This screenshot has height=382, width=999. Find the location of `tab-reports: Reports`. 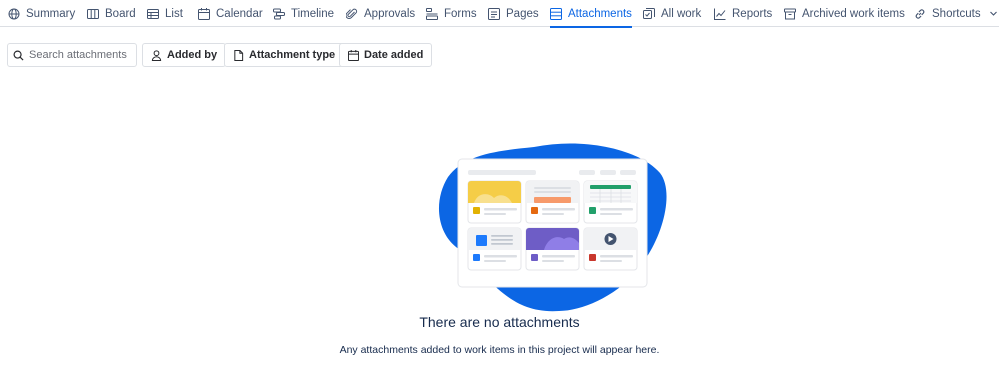

tab-reports: Reports is located at coordinates (743, 13).